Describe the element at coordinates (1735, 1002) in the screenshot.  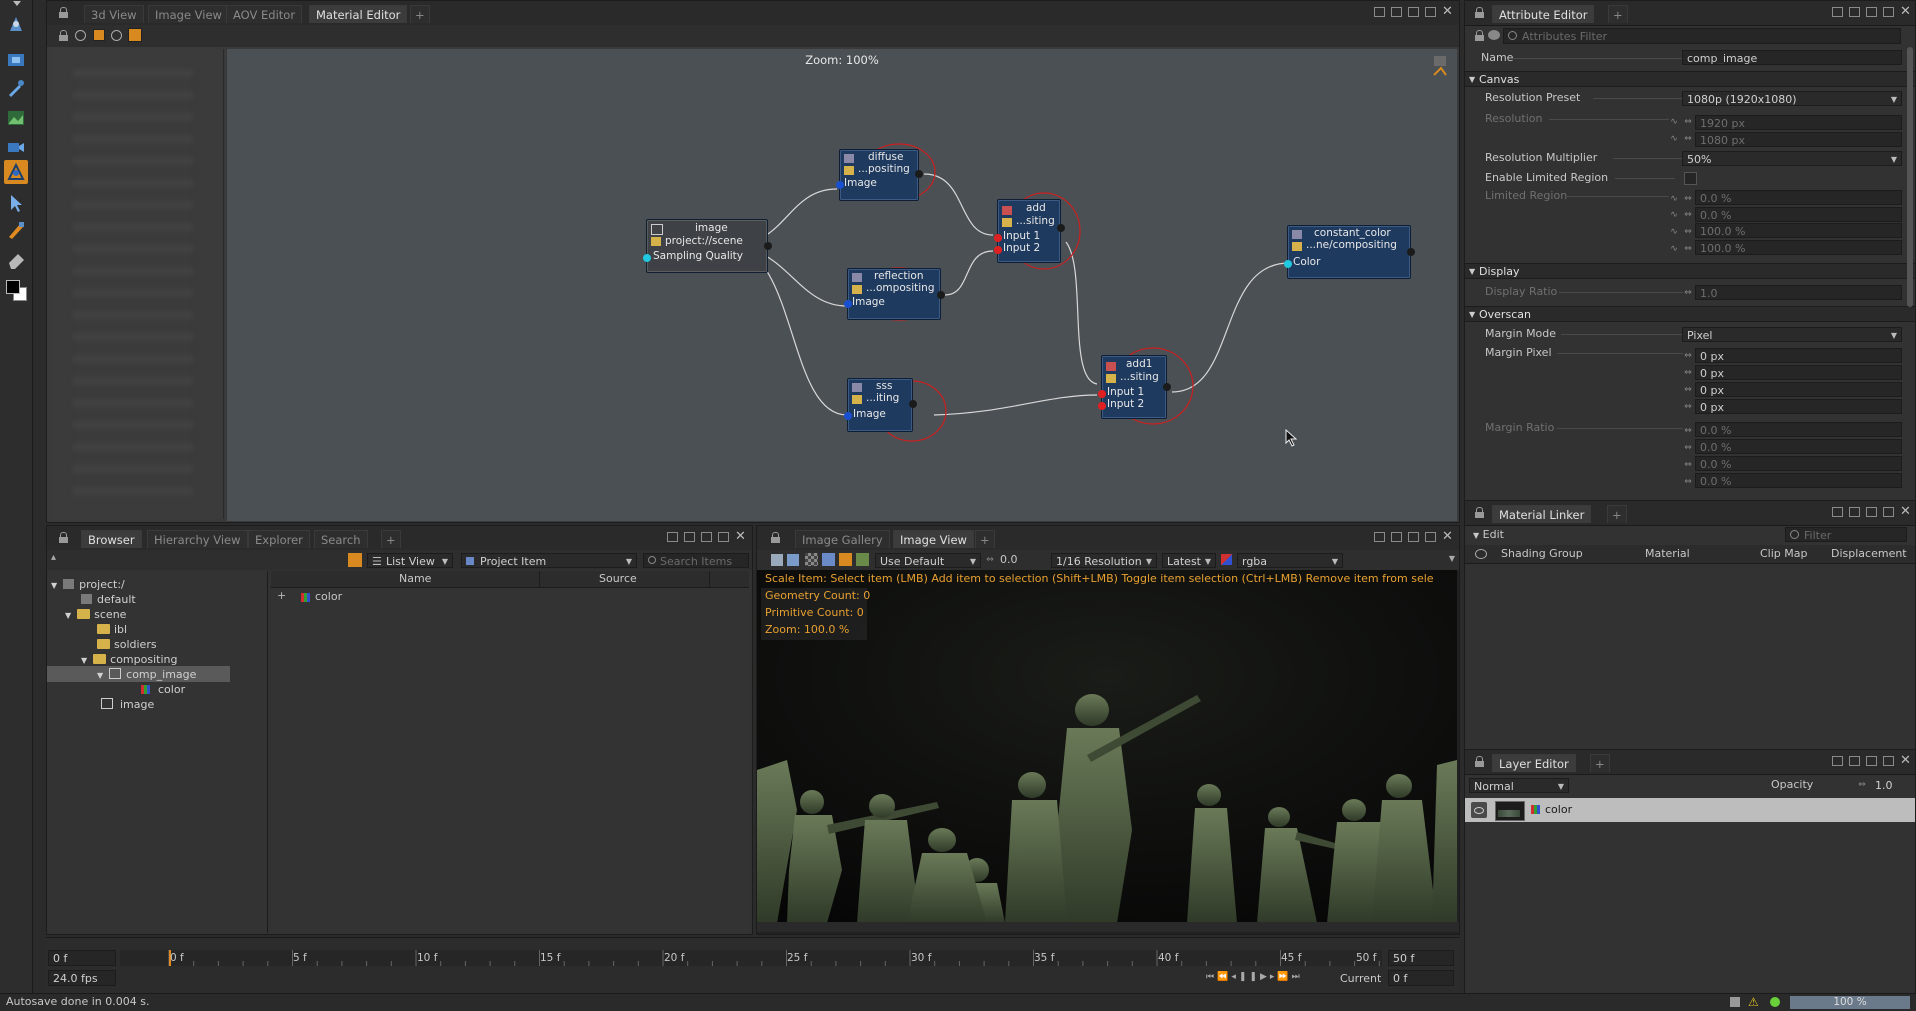
I see `log-icon` at that location.